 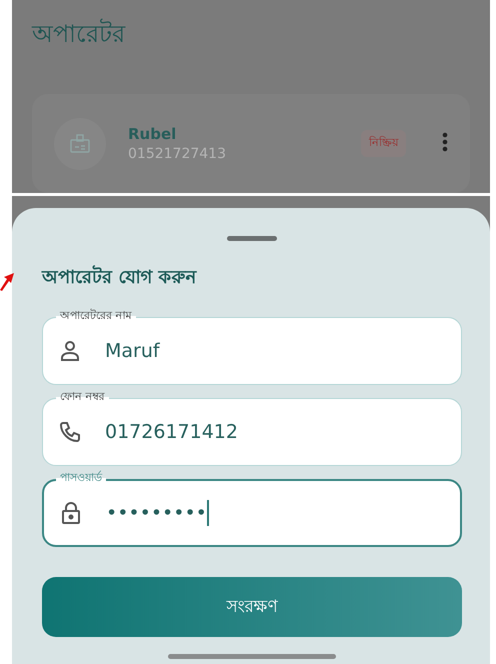 What do you see at coordinates (252, 607) in the screenshot?
I see `save-button: সংরক্ষণ` at bounding box center [252, 607].